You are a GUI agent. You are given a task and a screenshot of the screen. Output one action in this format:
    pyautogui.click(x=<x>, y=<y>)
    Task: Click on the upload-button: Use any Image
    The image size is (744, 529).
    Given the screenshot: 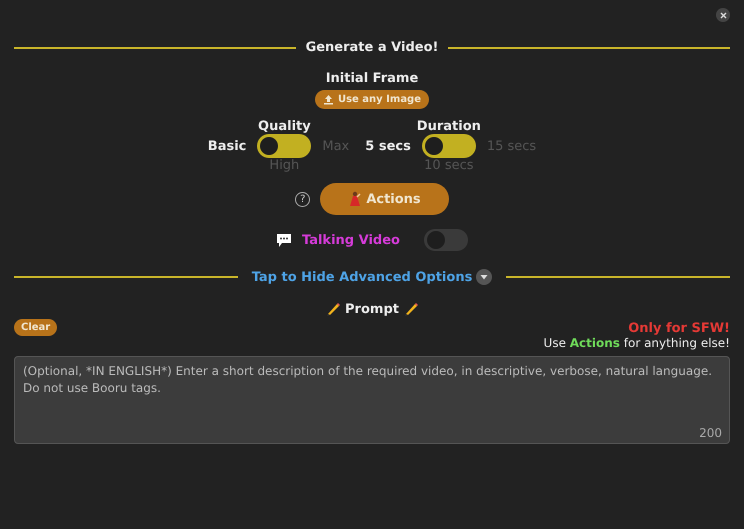 What is the action you would take?
    pyautogui.click(x=372, y=99)
    